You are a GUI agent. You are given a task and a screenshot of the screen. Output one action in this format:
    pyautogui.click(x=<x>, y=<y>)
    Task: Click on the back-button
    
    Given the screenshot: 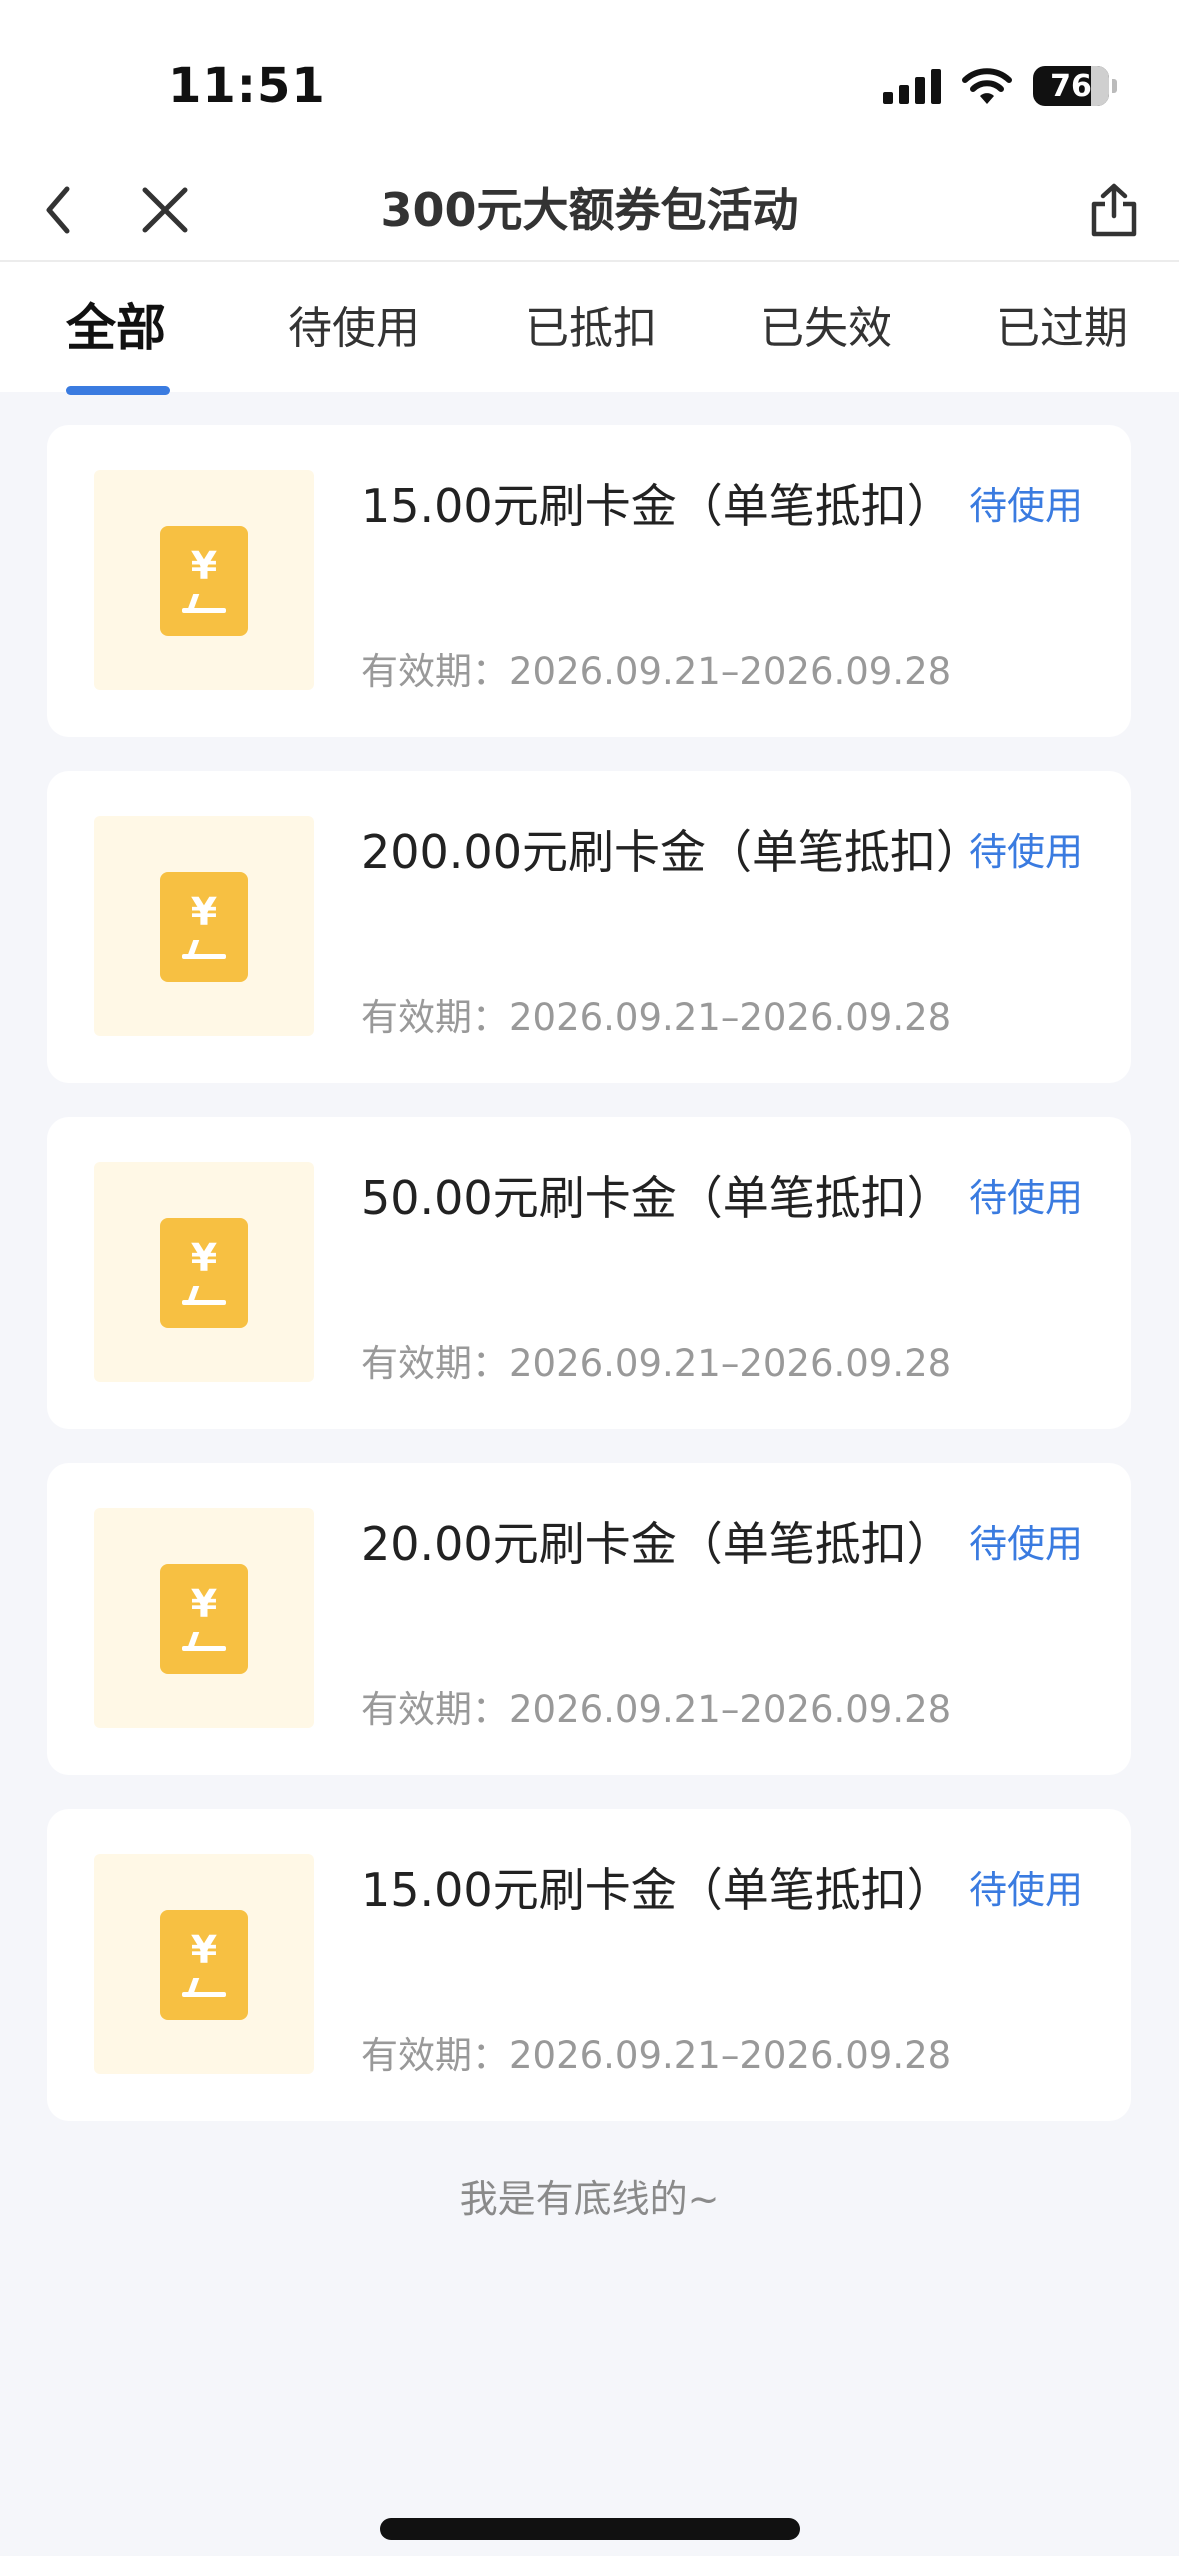 What is the action you would take?
    pyautogui.click(x=58, y=210)
    